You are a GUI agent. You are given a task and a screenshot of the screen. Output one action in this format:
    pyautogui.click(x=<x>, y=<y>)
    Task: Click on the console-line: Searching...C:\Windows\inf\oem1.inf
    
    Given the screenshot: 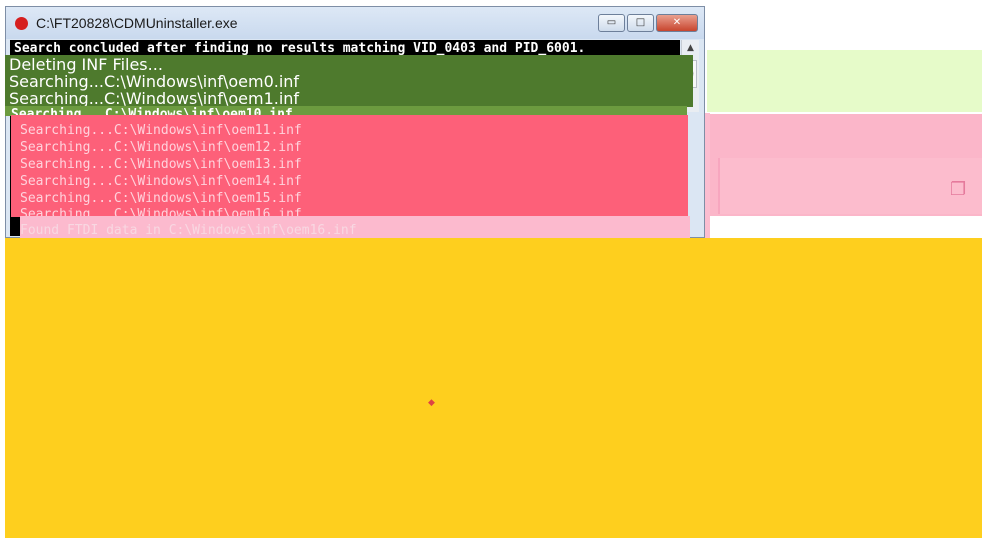 What is the action you would take?
    pyautogui.click(x=154, y=98)
    